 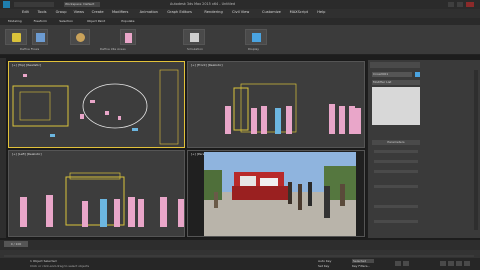 I want to click on selection-count: 1 Object Selected, so click(x=43, y=261).